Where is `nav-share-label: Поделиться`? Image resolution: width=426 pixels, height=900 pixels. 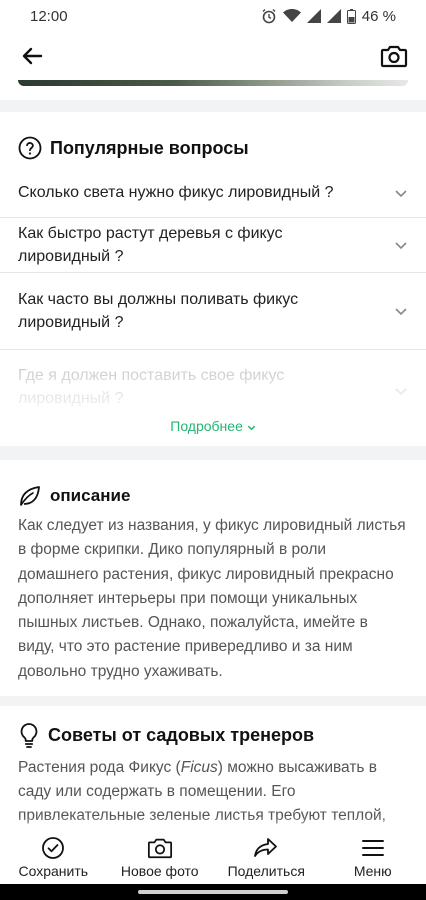 nav-share-label: Поделиться is located at coordinates (266, 871).